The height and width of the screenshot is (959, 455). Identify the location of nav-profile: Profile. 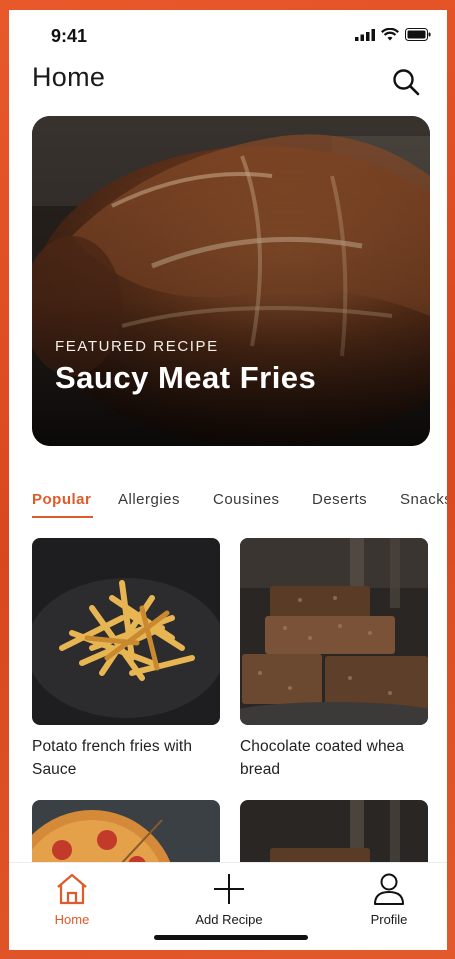
(389, 900).